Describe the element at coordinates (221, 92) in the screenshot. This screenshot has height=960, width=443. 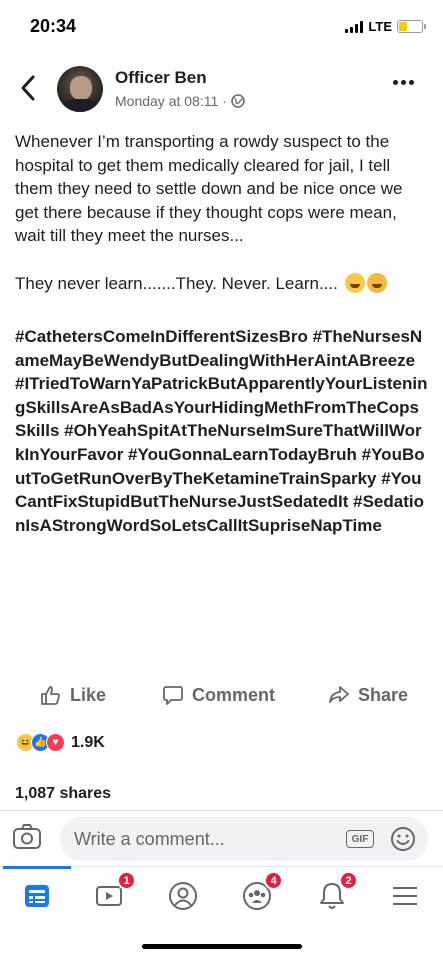
I see `post-header: Officer Ben Monday at 08:11 ·` at that location.